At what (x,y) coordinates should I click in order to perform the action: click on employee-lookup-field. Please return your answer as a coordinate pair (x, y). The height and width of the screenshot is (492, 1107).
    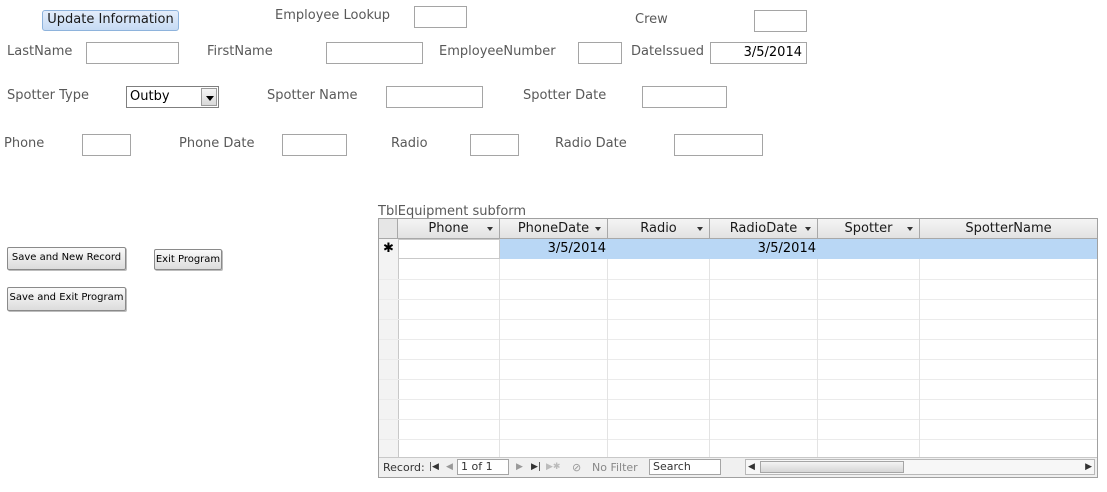
    Looking at the image, I should click on (440, 17).